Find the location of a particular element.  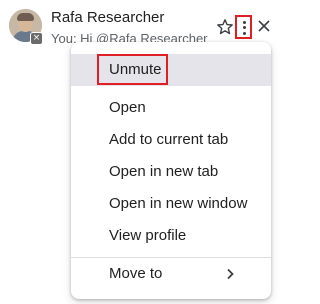

menu-item-label: View profile is located at coordinates (148, 235).